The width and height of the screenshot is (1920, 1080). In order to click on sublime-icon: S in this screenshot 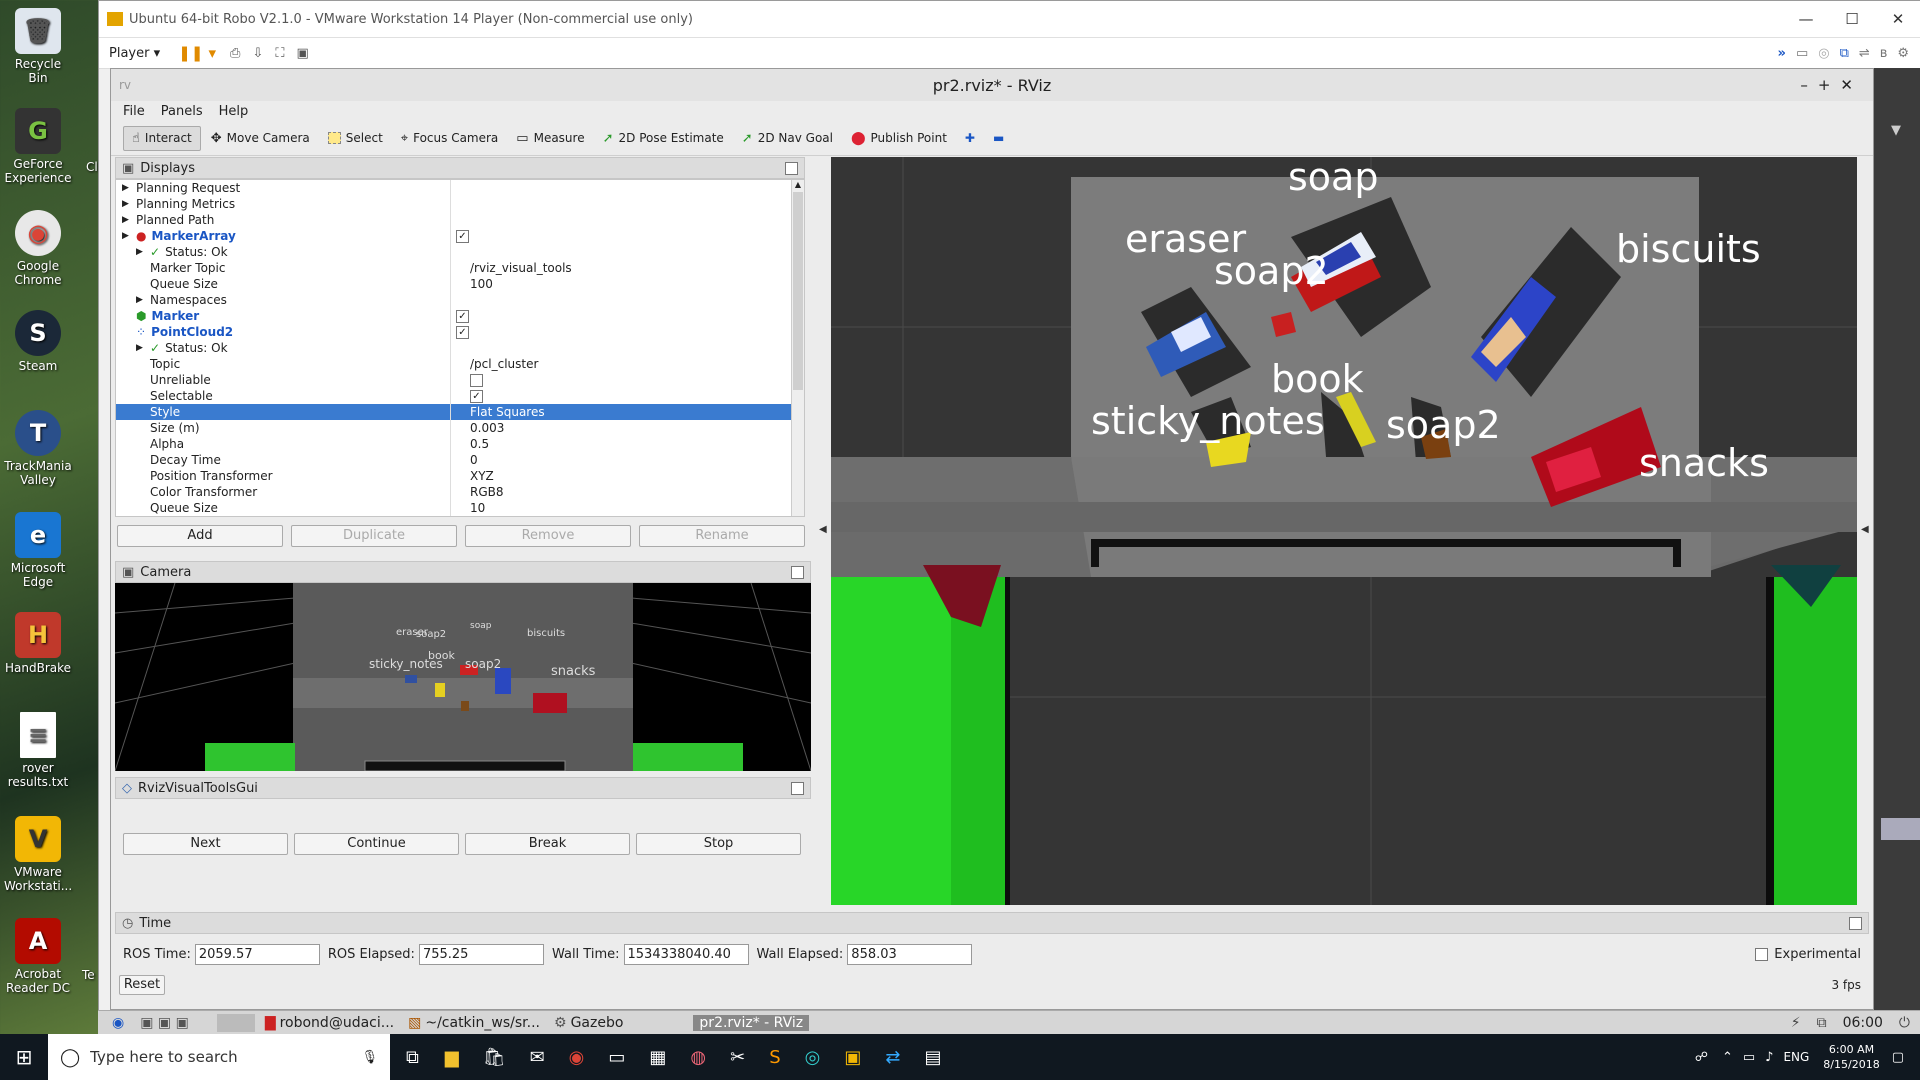, I will do `click(774, 1057)`.